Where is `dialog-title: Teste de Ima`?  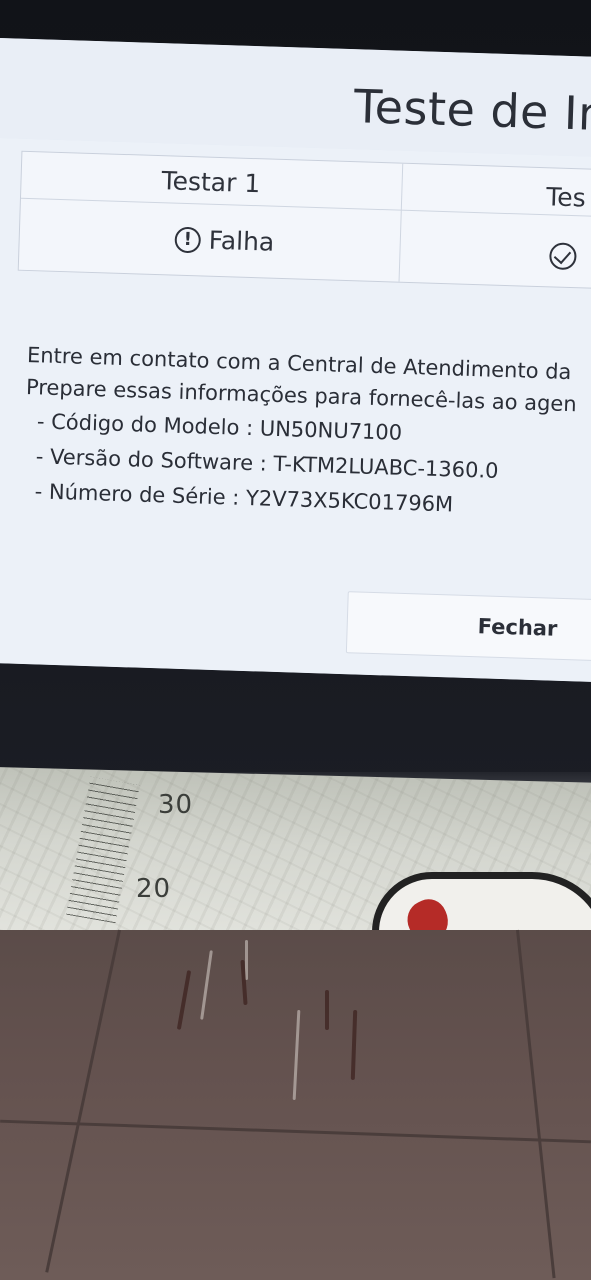 dialog-title: Teste de Ima is located at coordinates (472, 111).